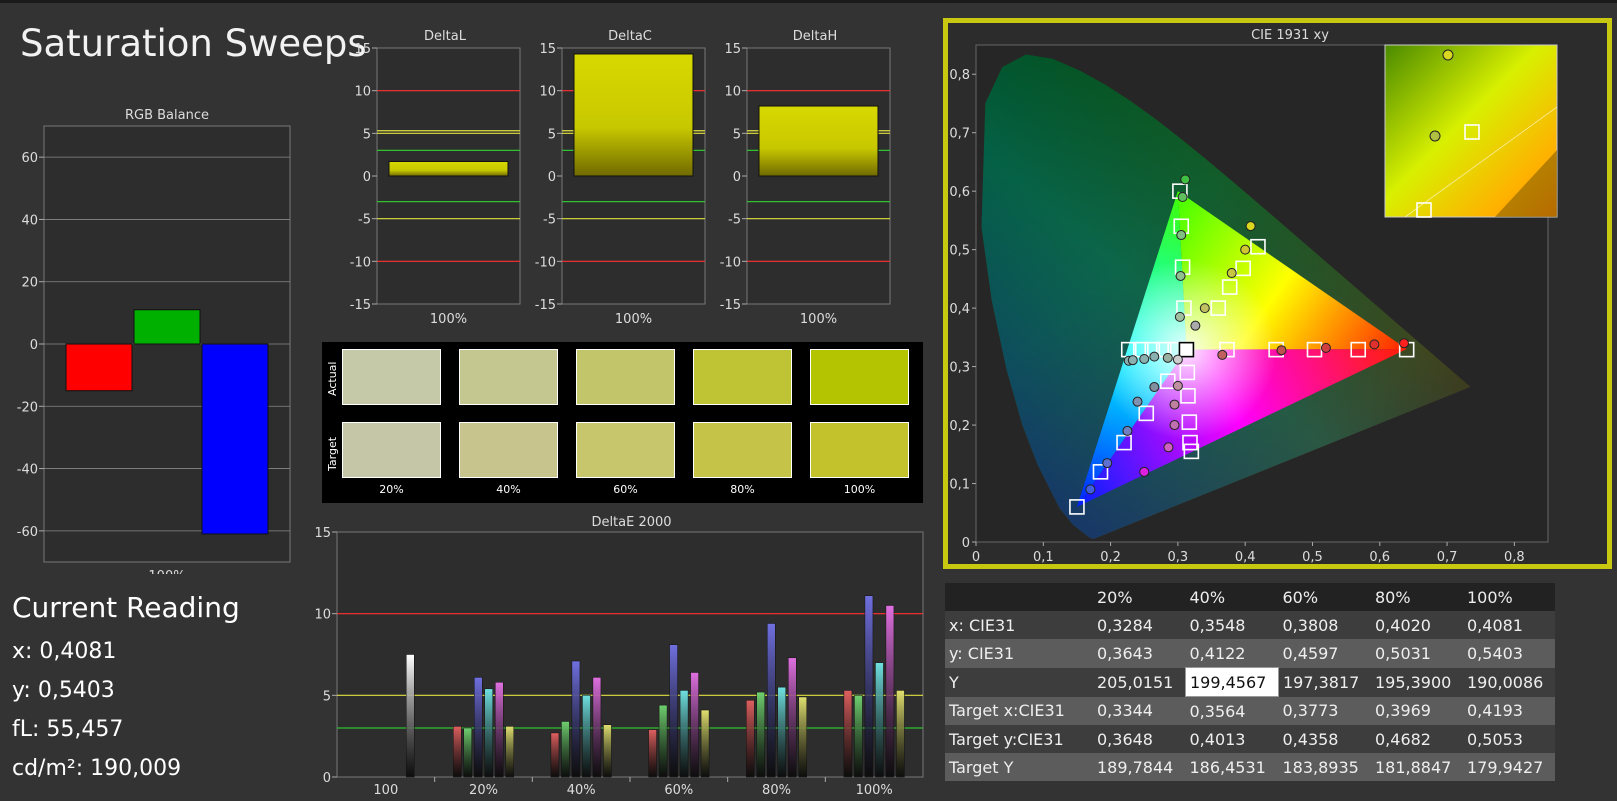  Describe the element at coordinates (1417, 625) in the screenshot. I see `table-cell: 0,4020` at that location.